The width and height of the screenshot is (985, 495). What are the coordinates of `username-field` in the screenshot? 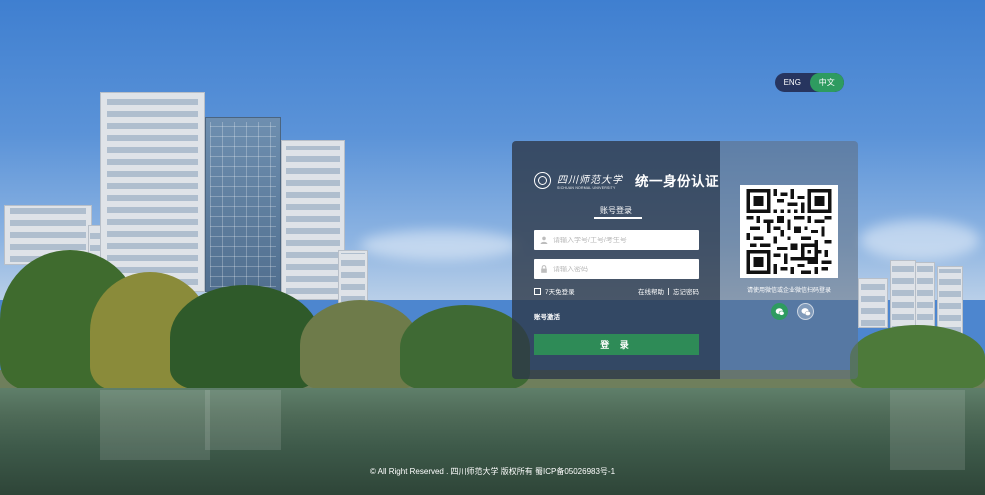 It's located at (616, 240).